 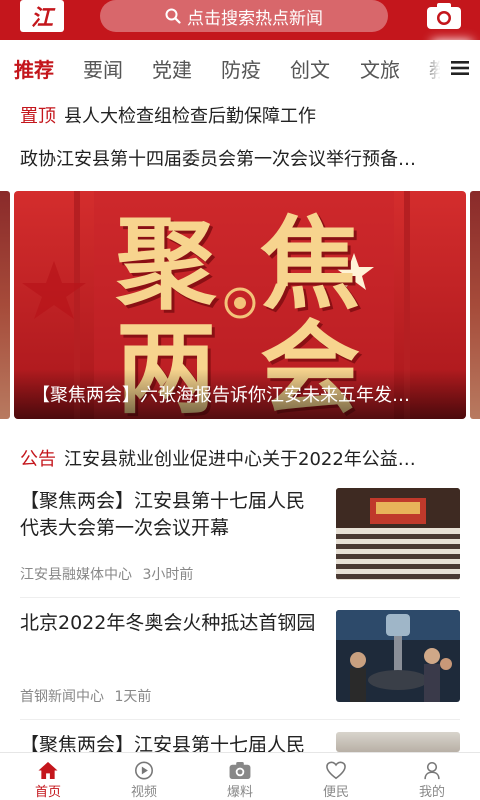 What do you see at coordinates (240, 660) in the screenshot?
I see `news-item: 北京2022年冬奥会火种抵达首钢园 首钢新闻中心 1天前` at bounding box center [240, 660].